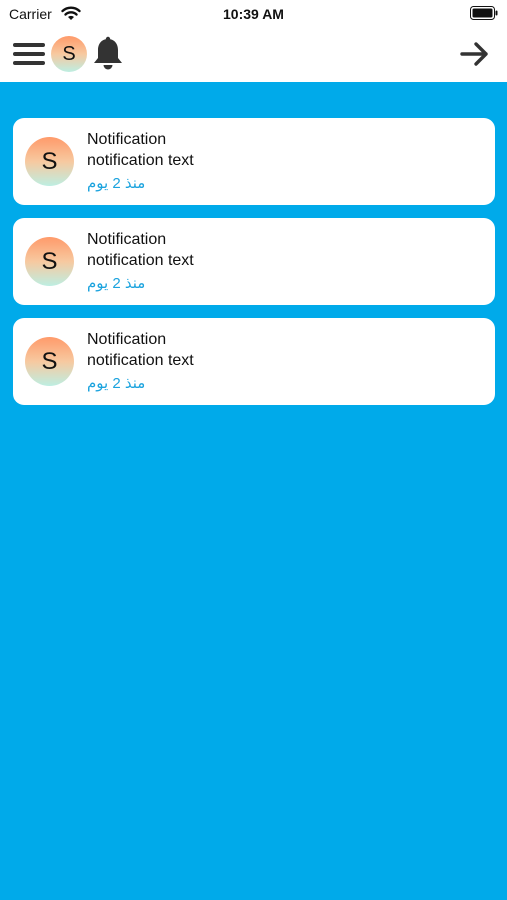 This screenshot has width=507, height=900. Describe the element at coordinates (29, 54) in the screenshot. I see `hamburger-menu-icon` at that location.